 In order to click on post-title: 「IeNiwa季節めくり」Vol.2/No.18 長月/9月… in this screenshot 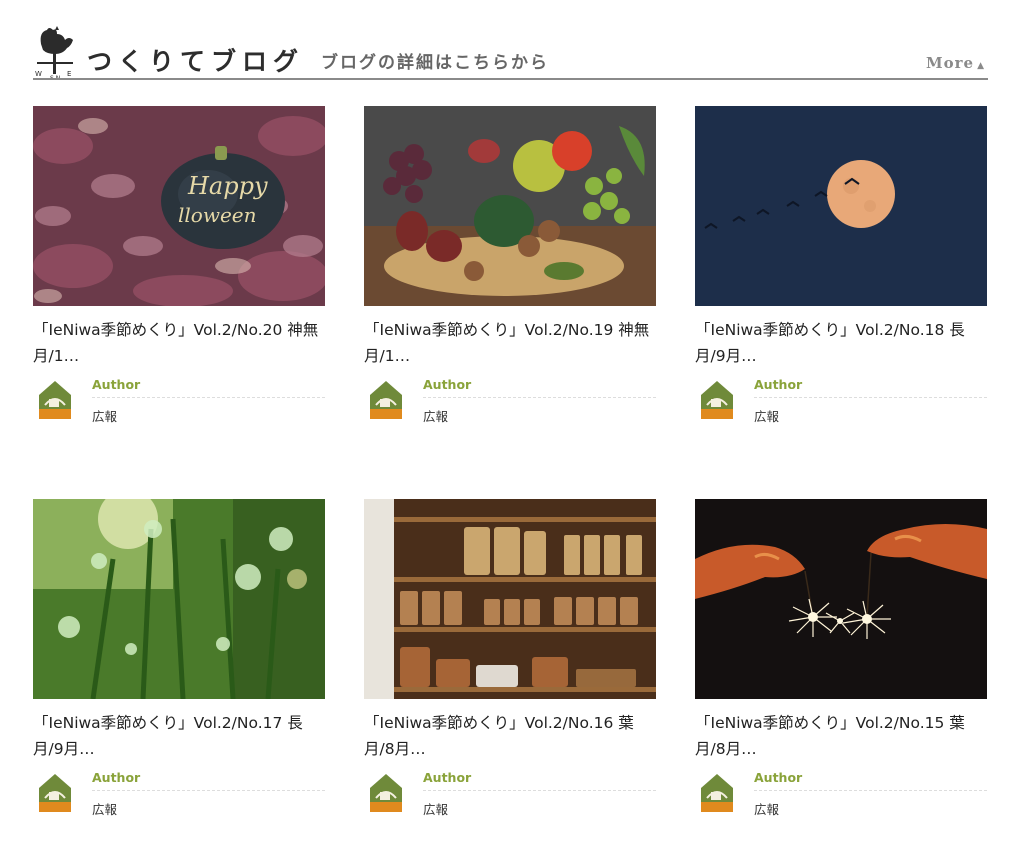, I will do `click(841, 343)`.